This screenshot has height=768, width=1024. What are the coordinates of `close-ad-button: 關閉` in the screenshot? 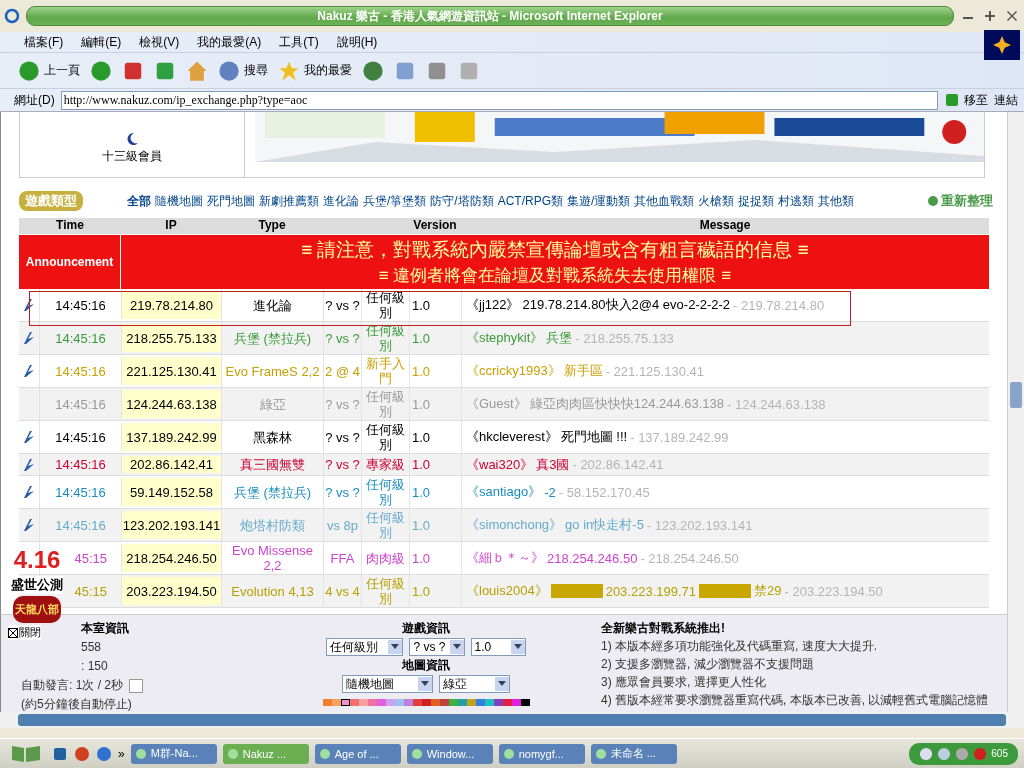 It's located at (24, 632).